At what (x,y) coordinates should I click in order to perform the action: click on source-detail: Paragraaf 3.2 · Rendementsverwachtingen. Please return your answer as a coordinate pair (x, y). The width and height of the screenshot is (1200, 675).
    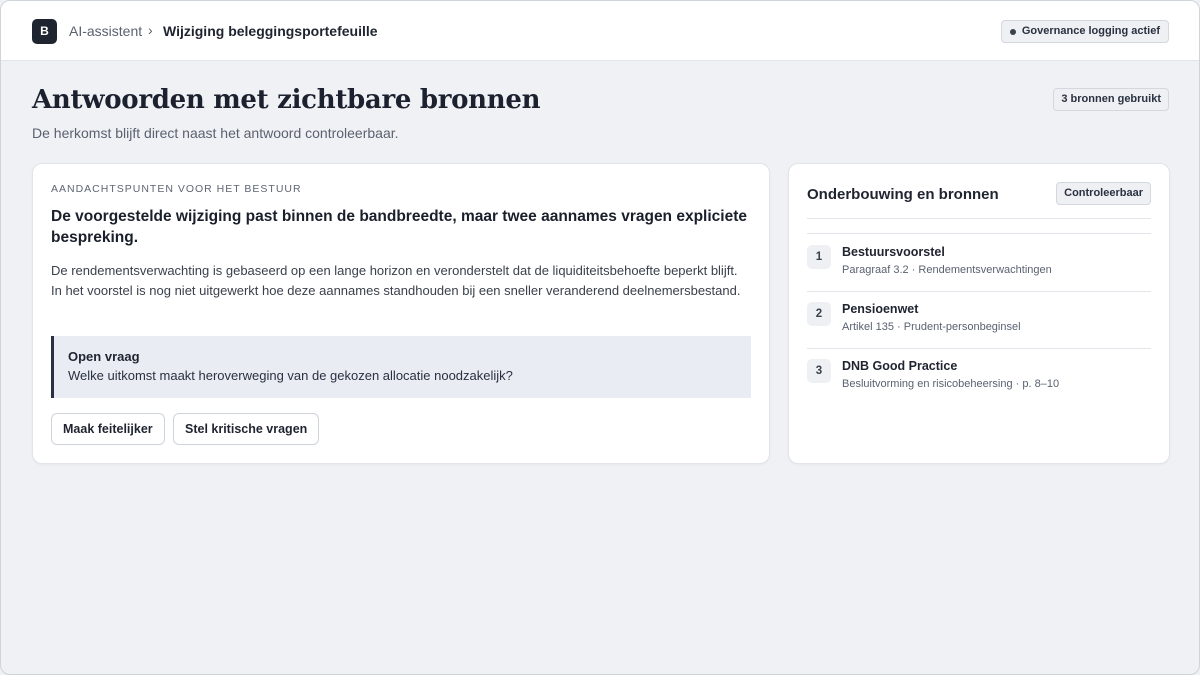
    Looking at the image, I should click on (947, 270).